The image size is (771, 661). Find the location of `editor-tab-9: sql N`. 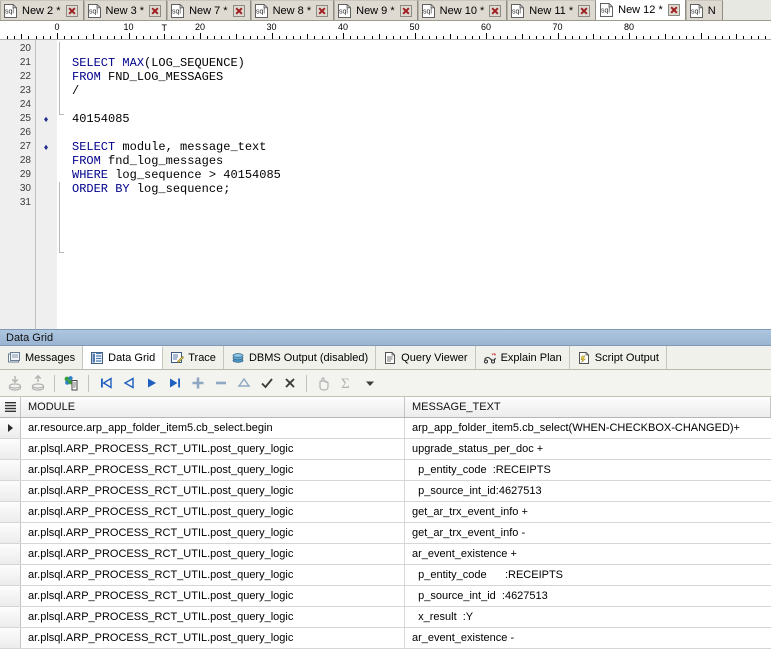

editor-tab-9: sql N is located at coordinates (704, 10).